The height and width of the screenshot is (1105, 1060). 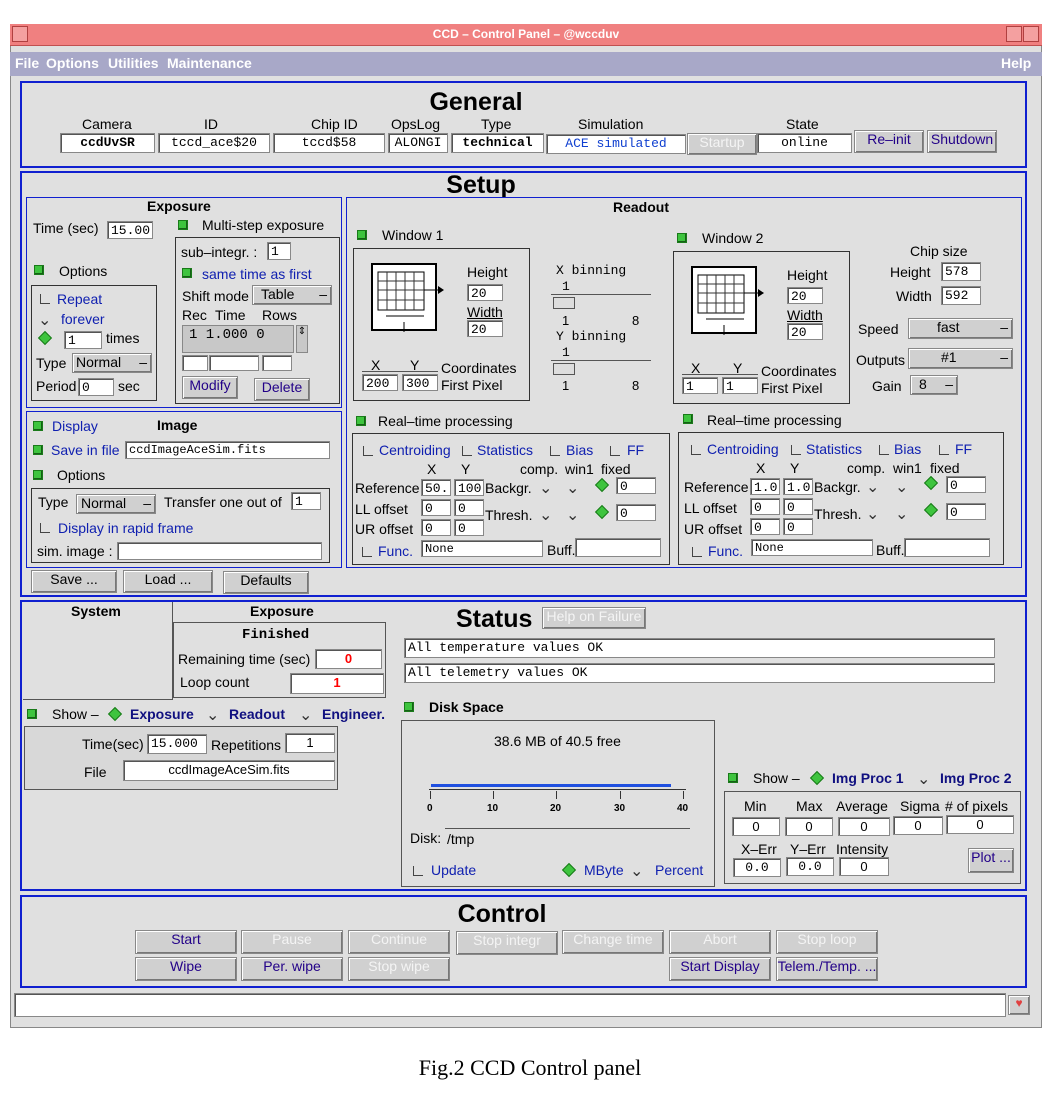 I want to click on image-type-select: Normal ‒, so click(x=116, y=504).